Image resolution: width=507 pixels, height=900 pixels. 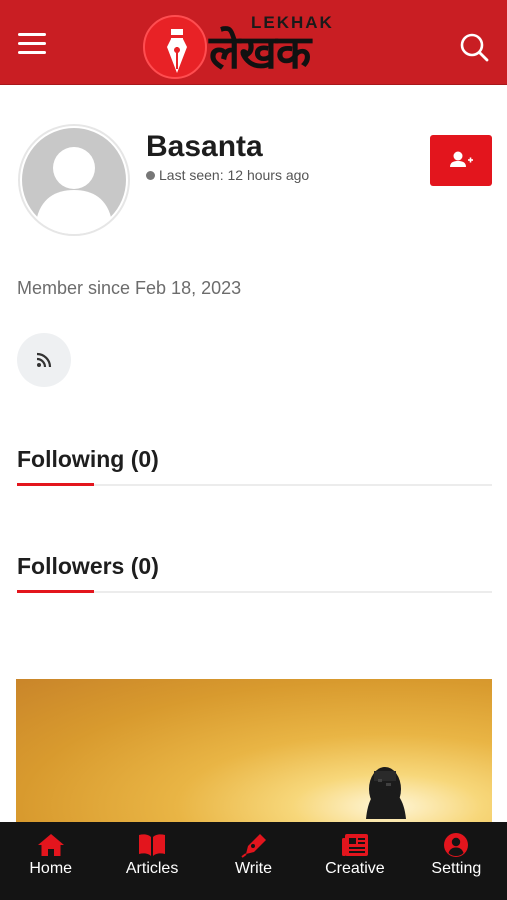 What do you see at coordinates (253, 846) in the screenshot?
I see `pen-icon` at bounding box center [253, 846].